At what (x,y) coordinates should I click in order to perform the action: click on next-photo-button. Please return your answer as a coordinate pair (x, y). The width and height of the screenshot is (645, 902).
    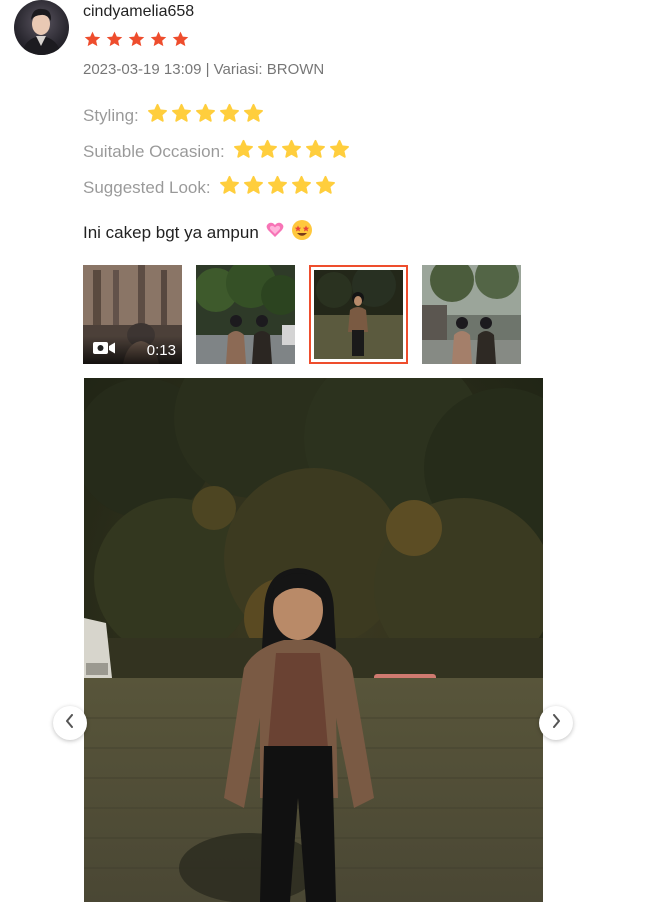
    Looking at the image, I should click on (556, 723).